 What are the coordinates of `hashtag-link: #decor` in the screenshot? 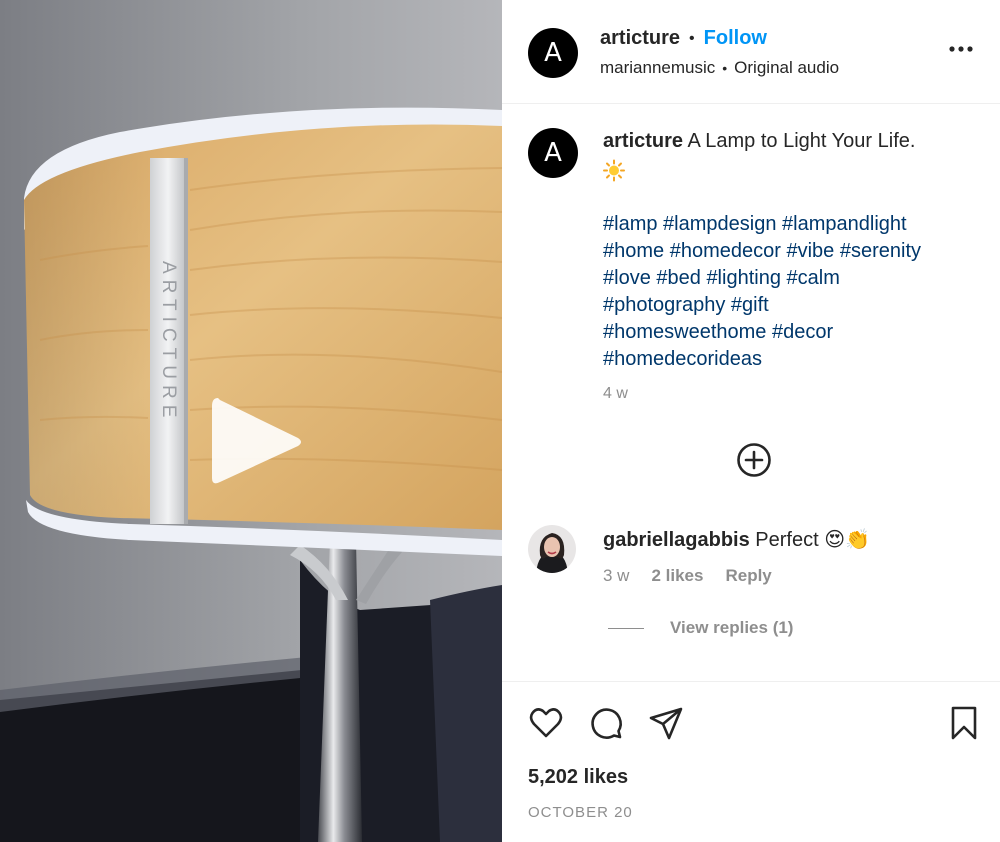 It's located at (802, 332).